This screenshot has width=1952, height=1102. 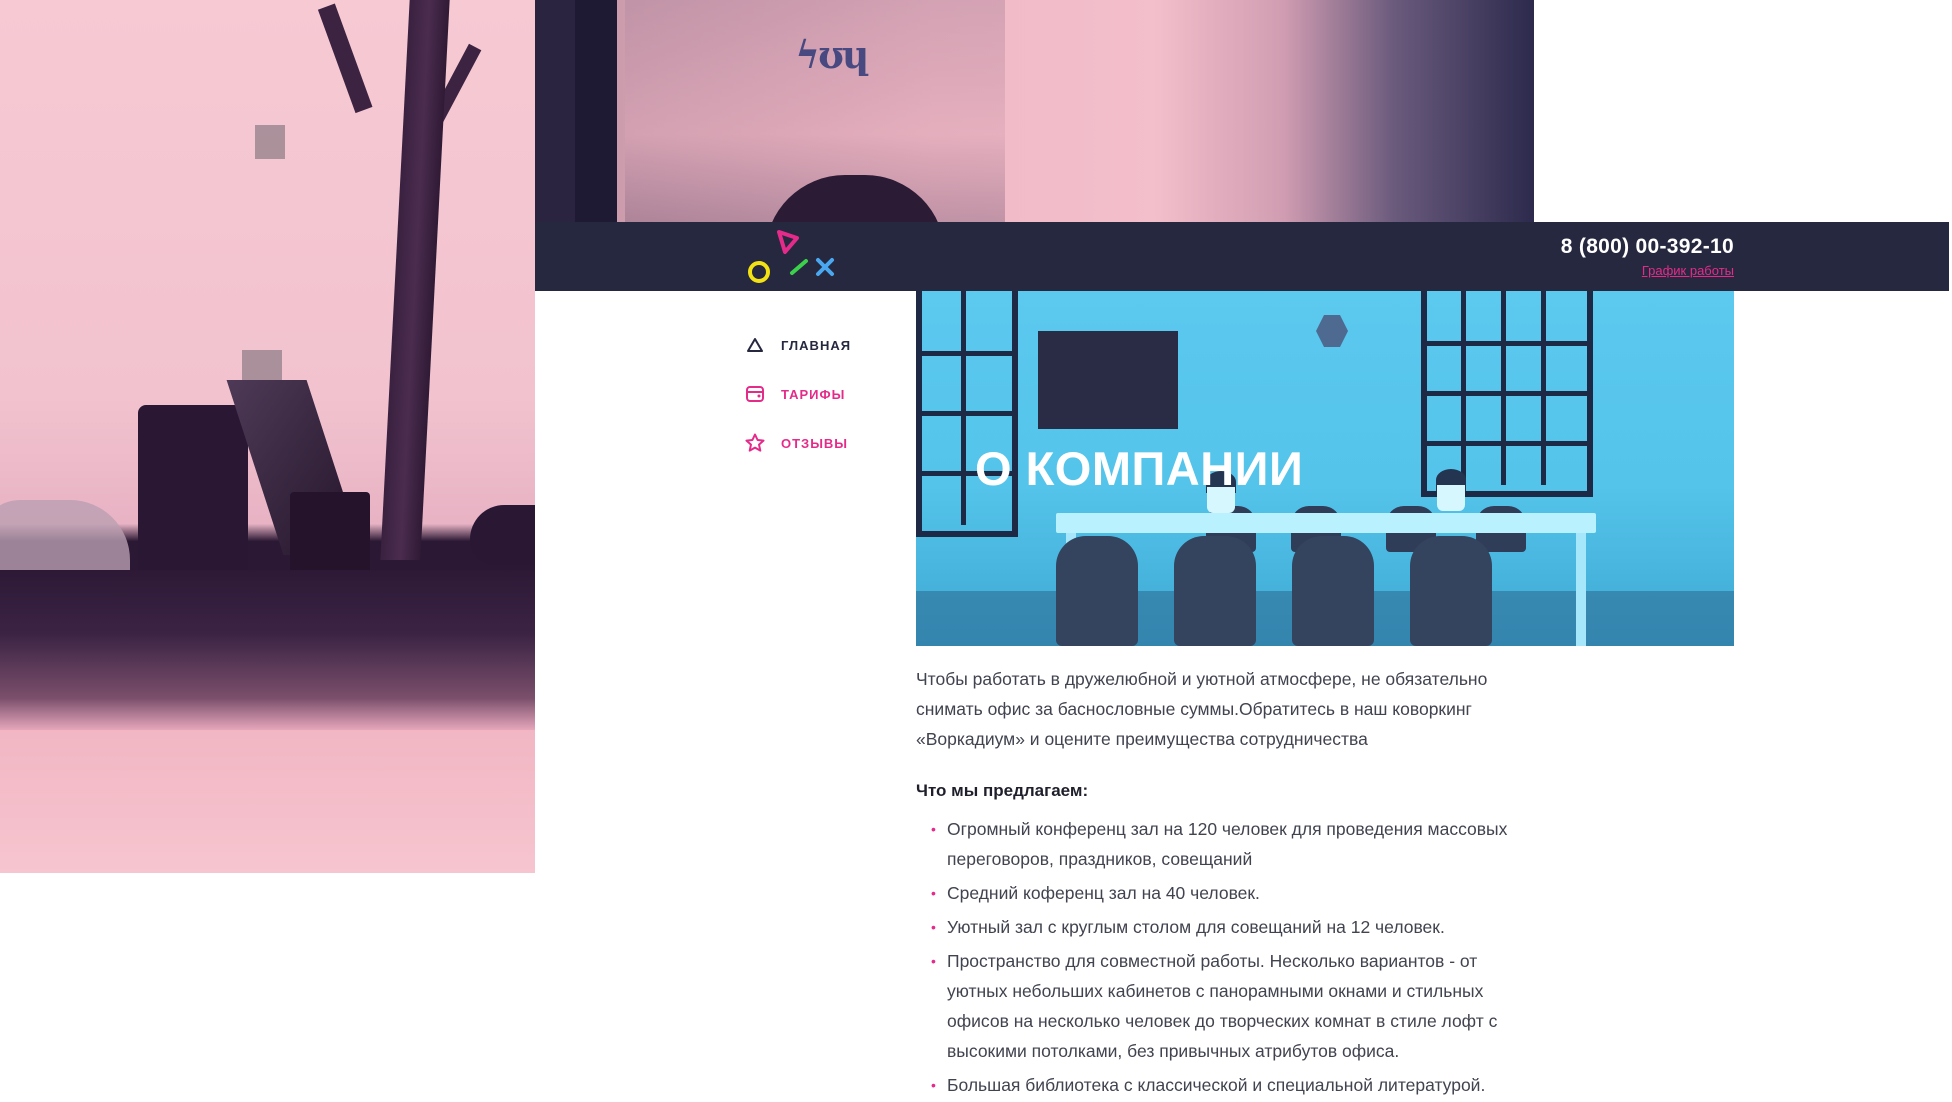 I want to click on offers-heading: Что мы предлагаем:, so click(x=1002, y=790).